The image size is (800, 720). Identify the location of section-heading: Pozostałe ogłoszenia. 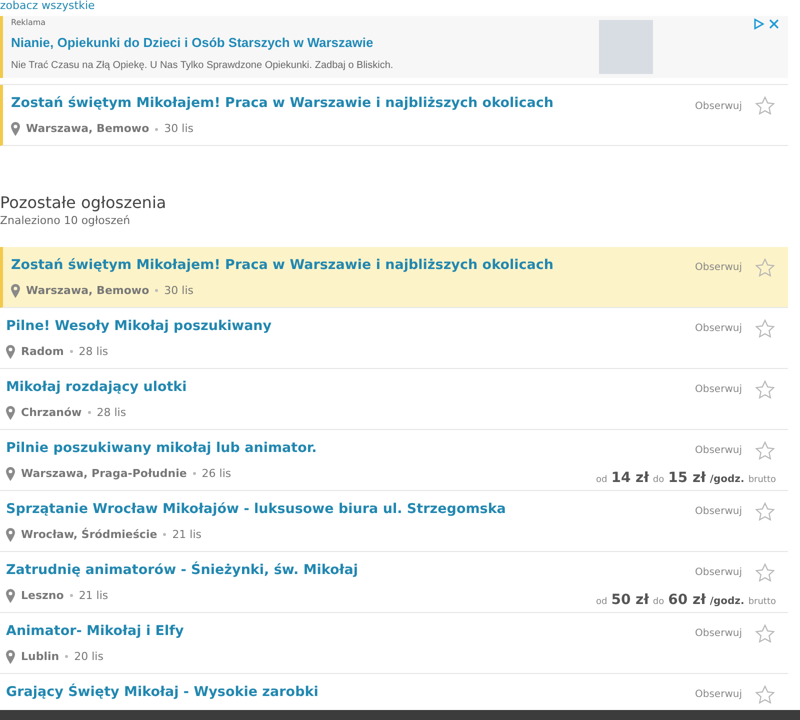
(84, 203).